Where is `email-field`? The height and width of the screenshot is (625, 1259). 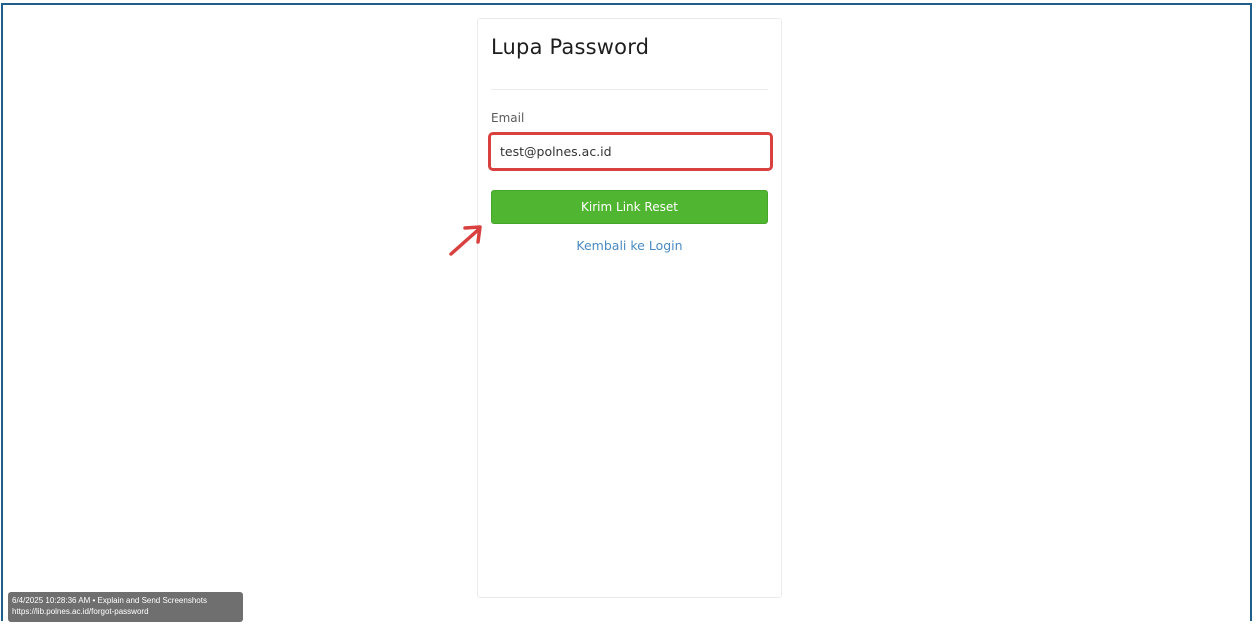 email-field is located at coordinates (630, 151).